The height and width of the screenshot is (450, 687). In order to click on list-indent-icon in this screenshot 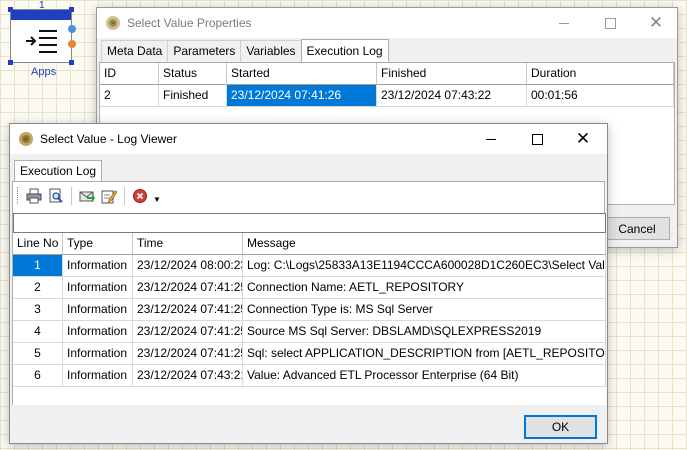, I will do `click(41, 41)`.